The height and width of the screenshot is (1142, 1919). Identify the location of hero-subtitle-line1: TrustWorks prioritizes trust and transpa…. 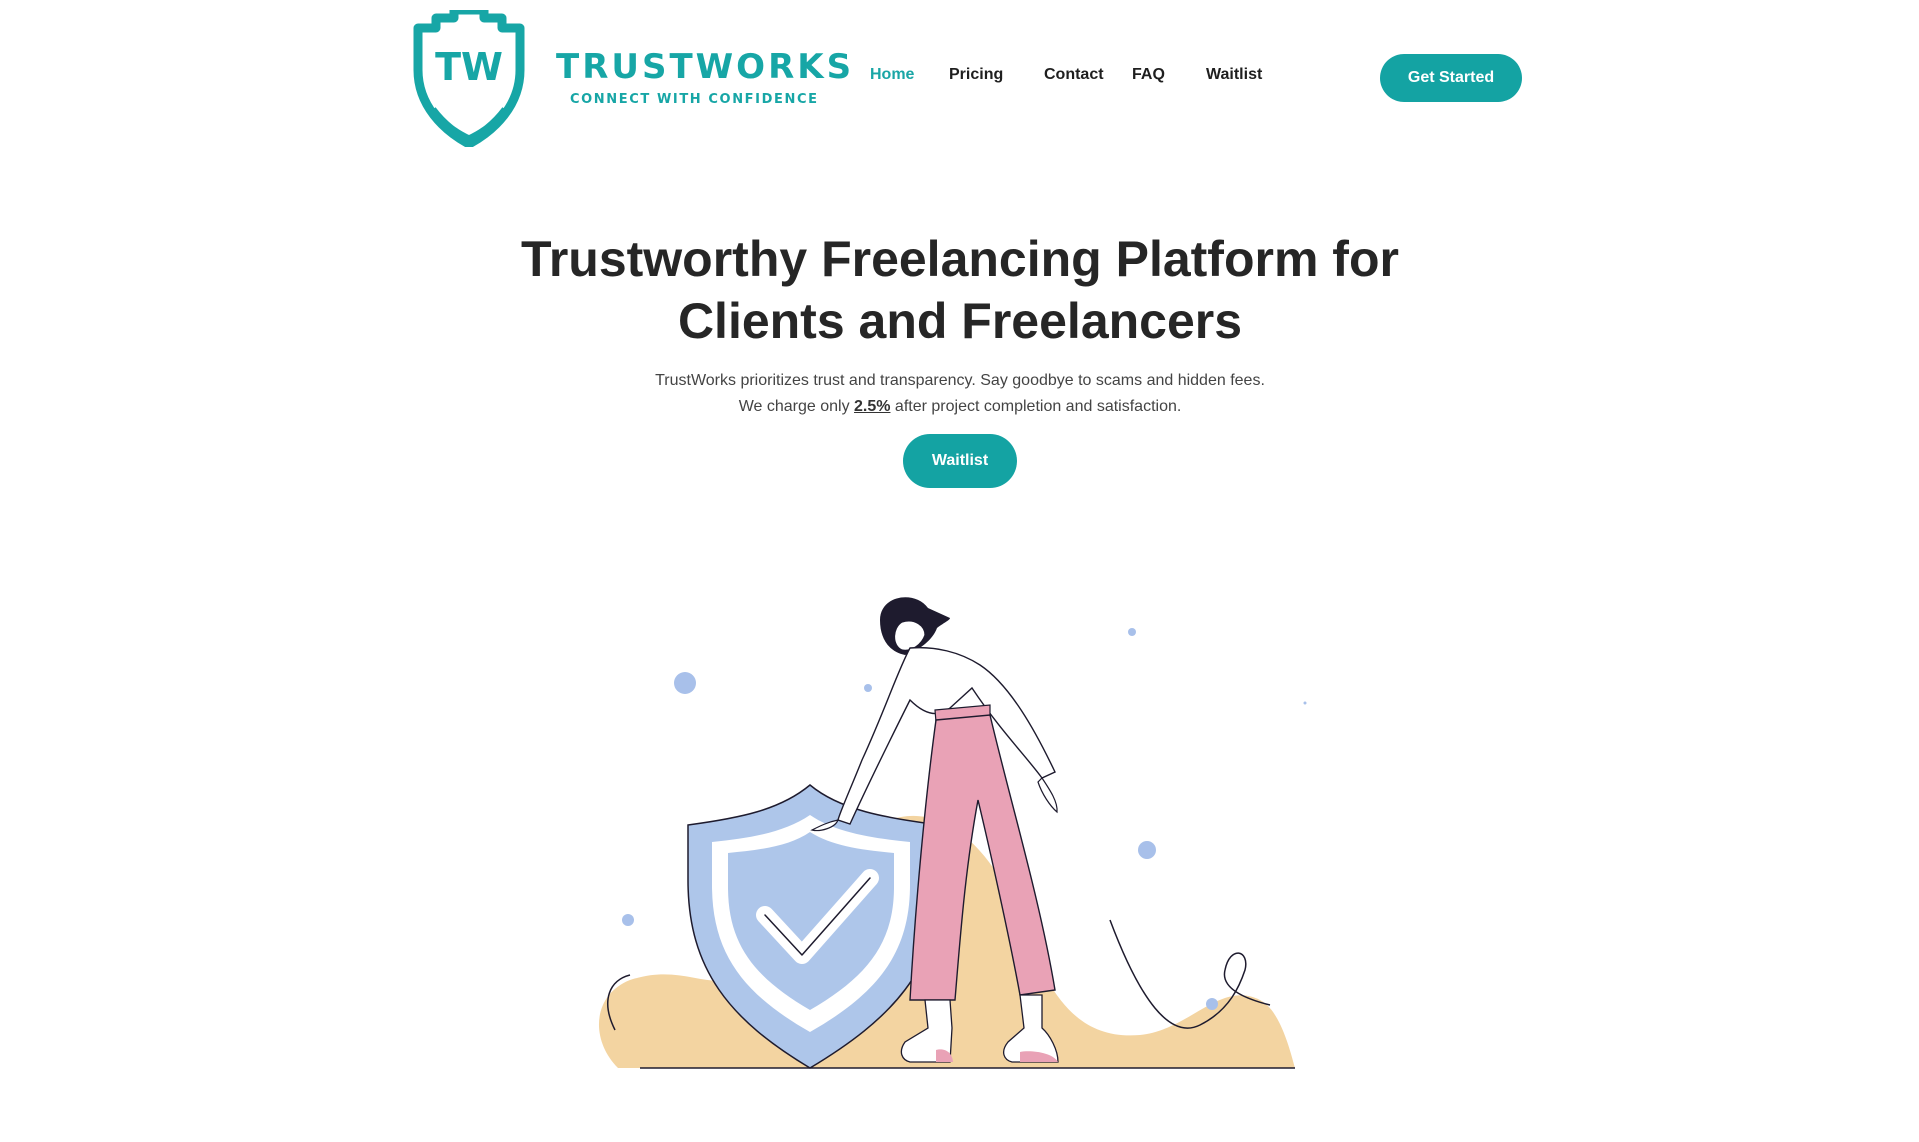
(960, 380).